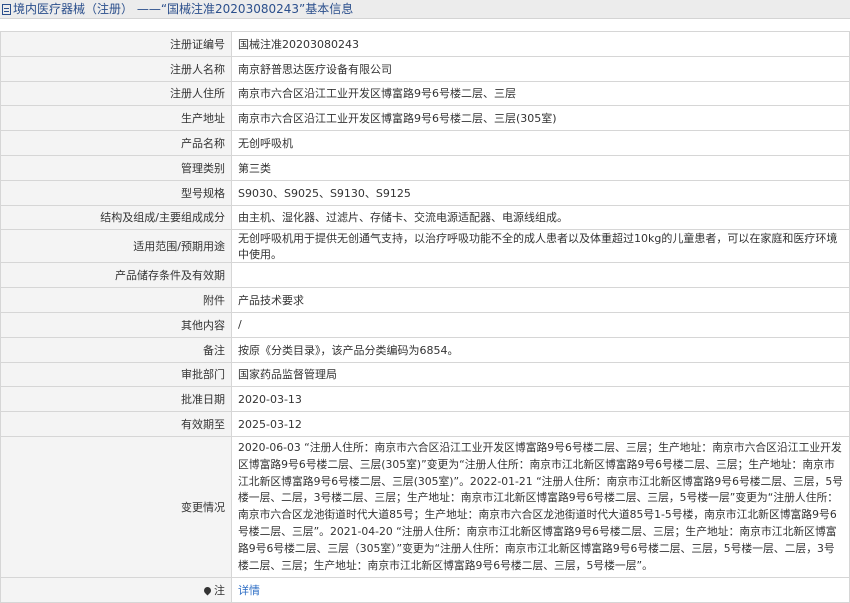 This screenshot has width=850, height=603. I want to click on row-registrant-name: 注册人名称 南京舒普思达医疗设备有限公司, so click(425, 68).